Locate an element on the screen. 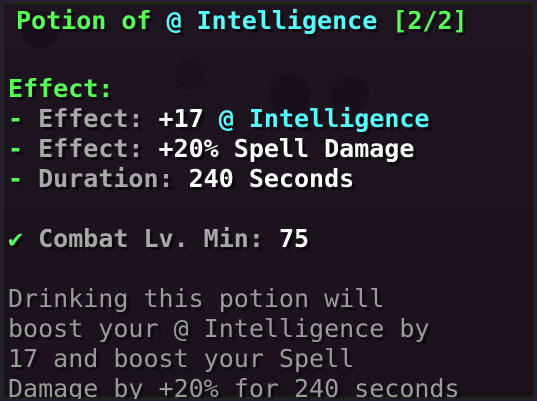 The width and height of the screenshot is (537, 401). combat-level-requirement: ✔ Combat Lv. Min: 75 is located at coordinates (158, 239).